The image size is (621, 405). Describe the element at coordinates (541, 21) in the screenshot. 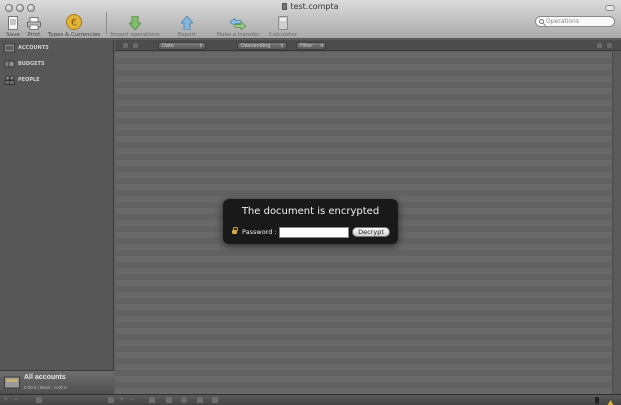

I see `search-icon` at that location.